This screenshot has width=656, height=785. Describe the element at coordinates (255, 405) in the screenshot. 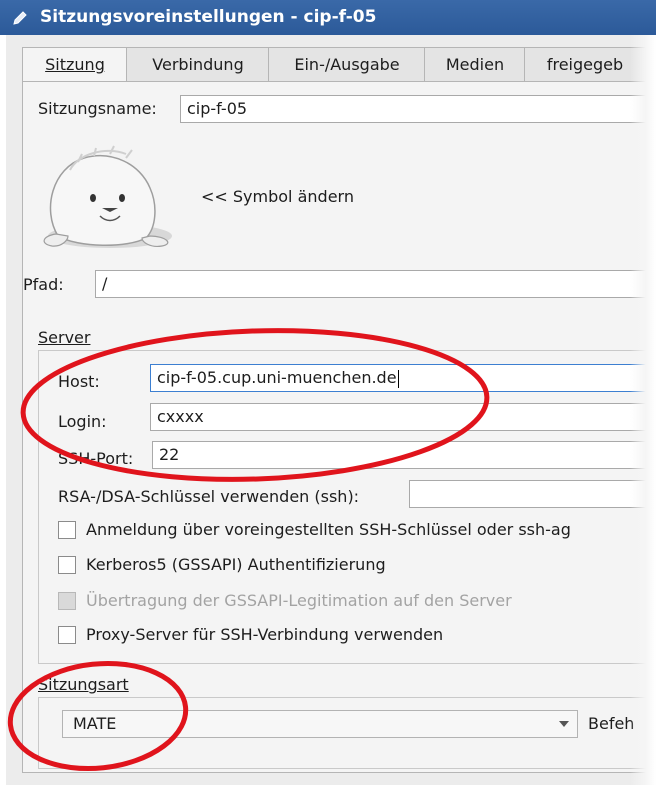

I see `annotation-circle-server` at that location.